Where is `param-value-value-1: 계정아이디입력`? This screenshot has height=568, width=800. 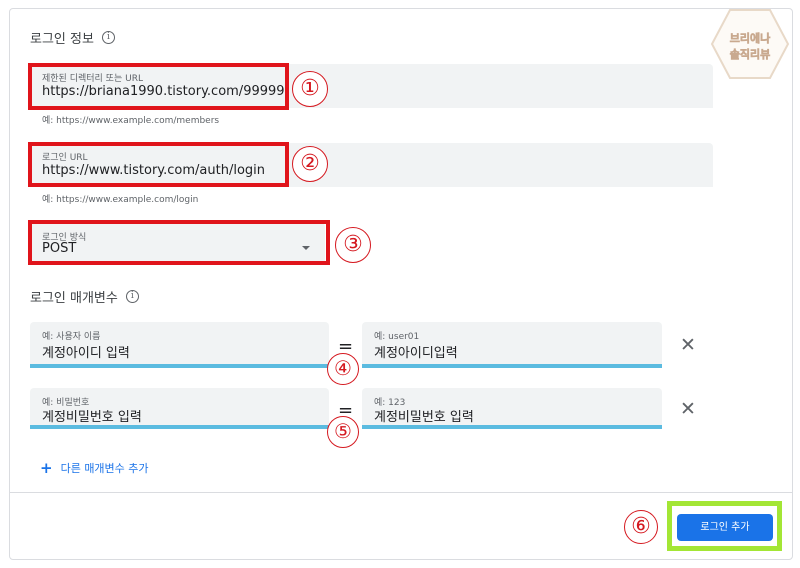 param-value-value-1: 계정아이디입력 is located at coordinates (416, 351).